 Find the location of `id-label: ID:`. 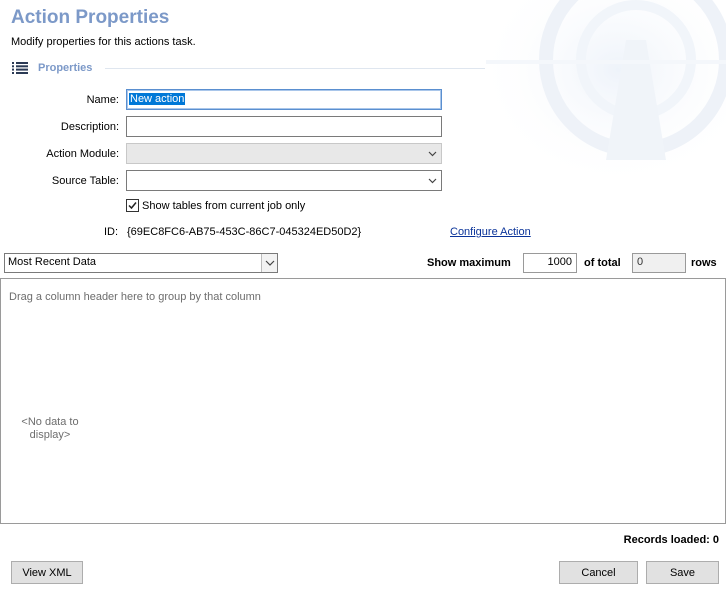

id-label: ID: is located at coordinates (111, 232).